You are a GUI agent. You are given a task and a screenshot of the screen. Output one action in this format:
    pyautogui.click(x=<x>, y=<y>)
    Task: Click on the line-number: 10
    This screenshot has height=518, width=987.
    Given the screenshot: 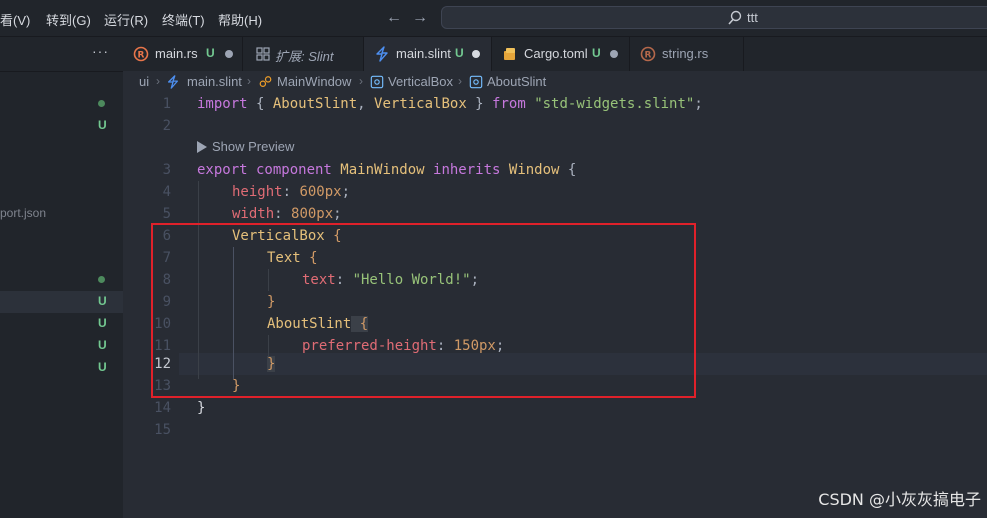 What is the action you would take?
    pyautogui.click(x=162, y=324)
    